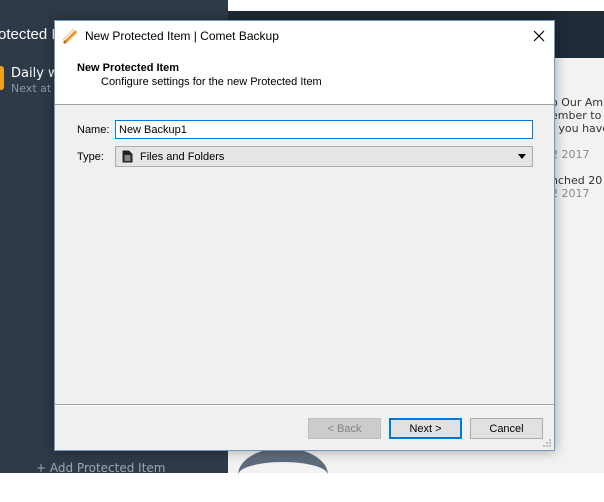 This screenshot has width=604, height=502. What do you see at coordinates (128, 68) in the screenshot?
I see `header-title: New Protected Item` at bounding box center [128, 68].